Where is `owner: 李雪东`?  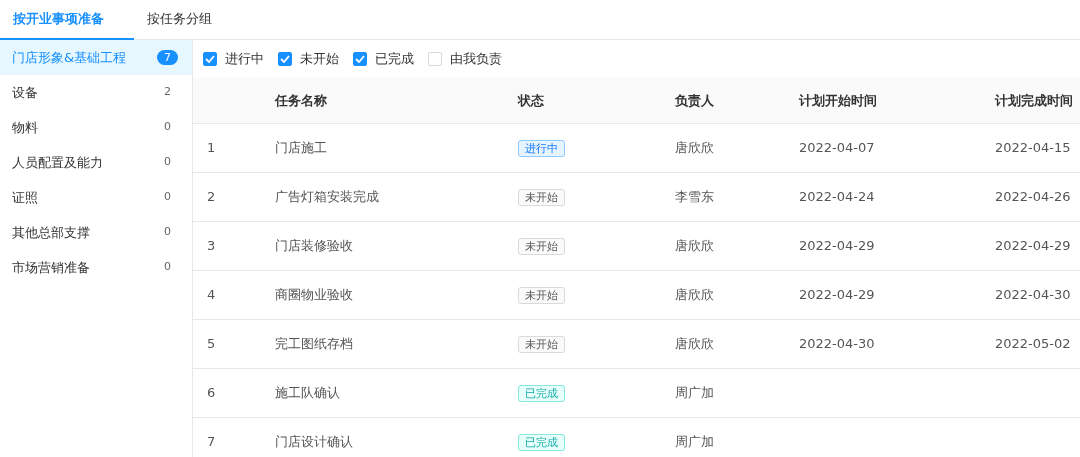
owner: 李雪东 is located at coordinates (694, 197).